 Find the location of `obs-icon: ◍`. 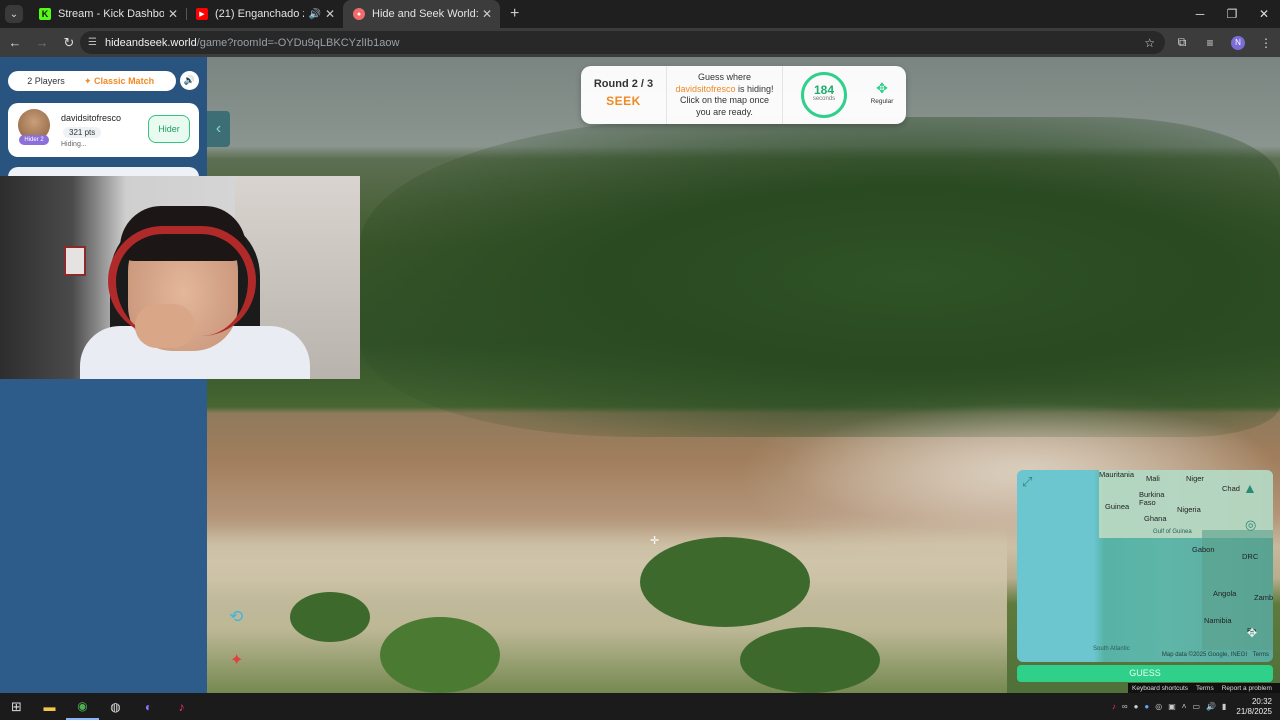

obs-icon: ◍ is located at coordinates (115, 706).